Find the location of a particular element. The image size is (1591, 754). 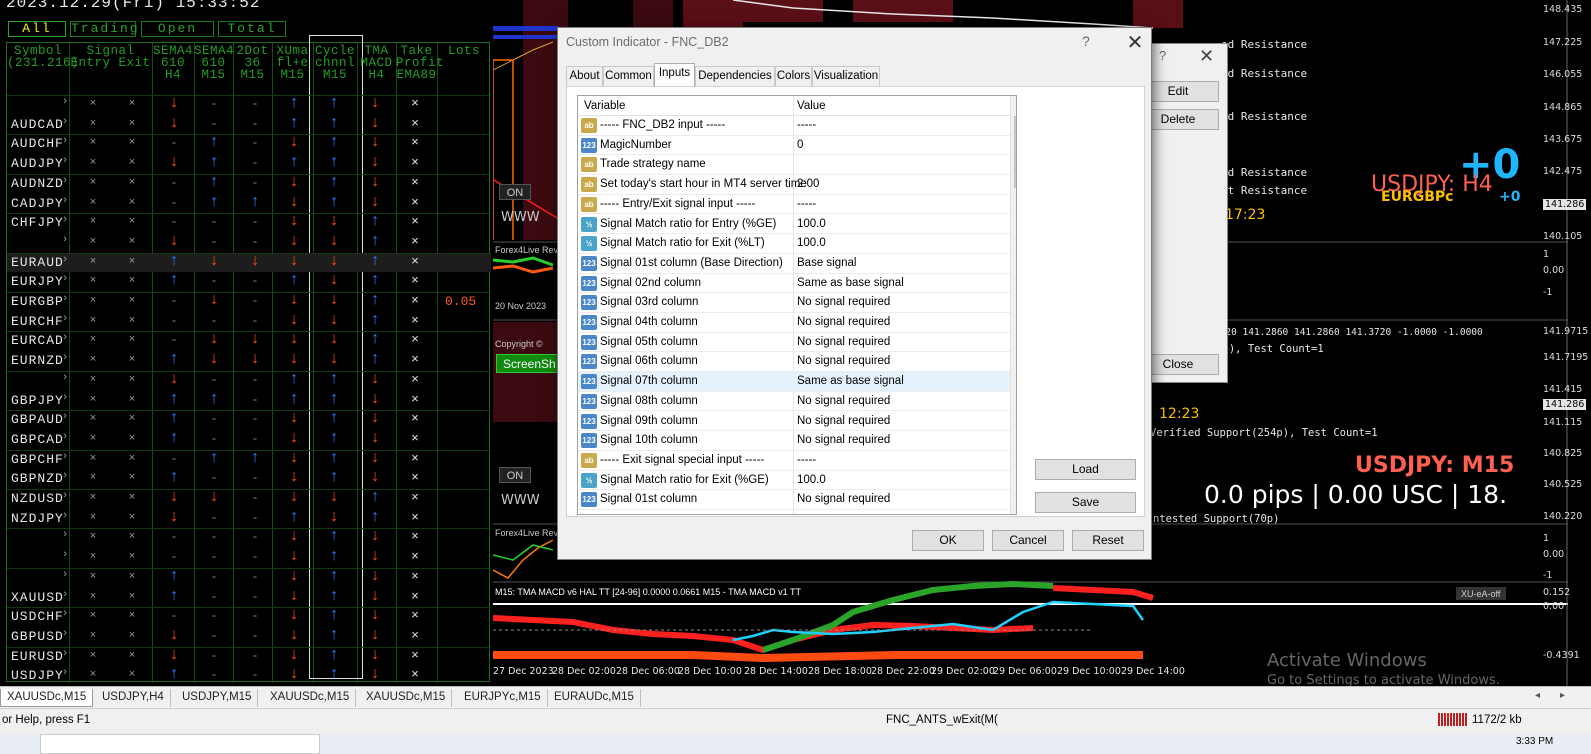

dashboard-row: GBPJPY › × × ↑ ↑ - ↑ ↑ ↓ × is located at coordinates (249, 400).